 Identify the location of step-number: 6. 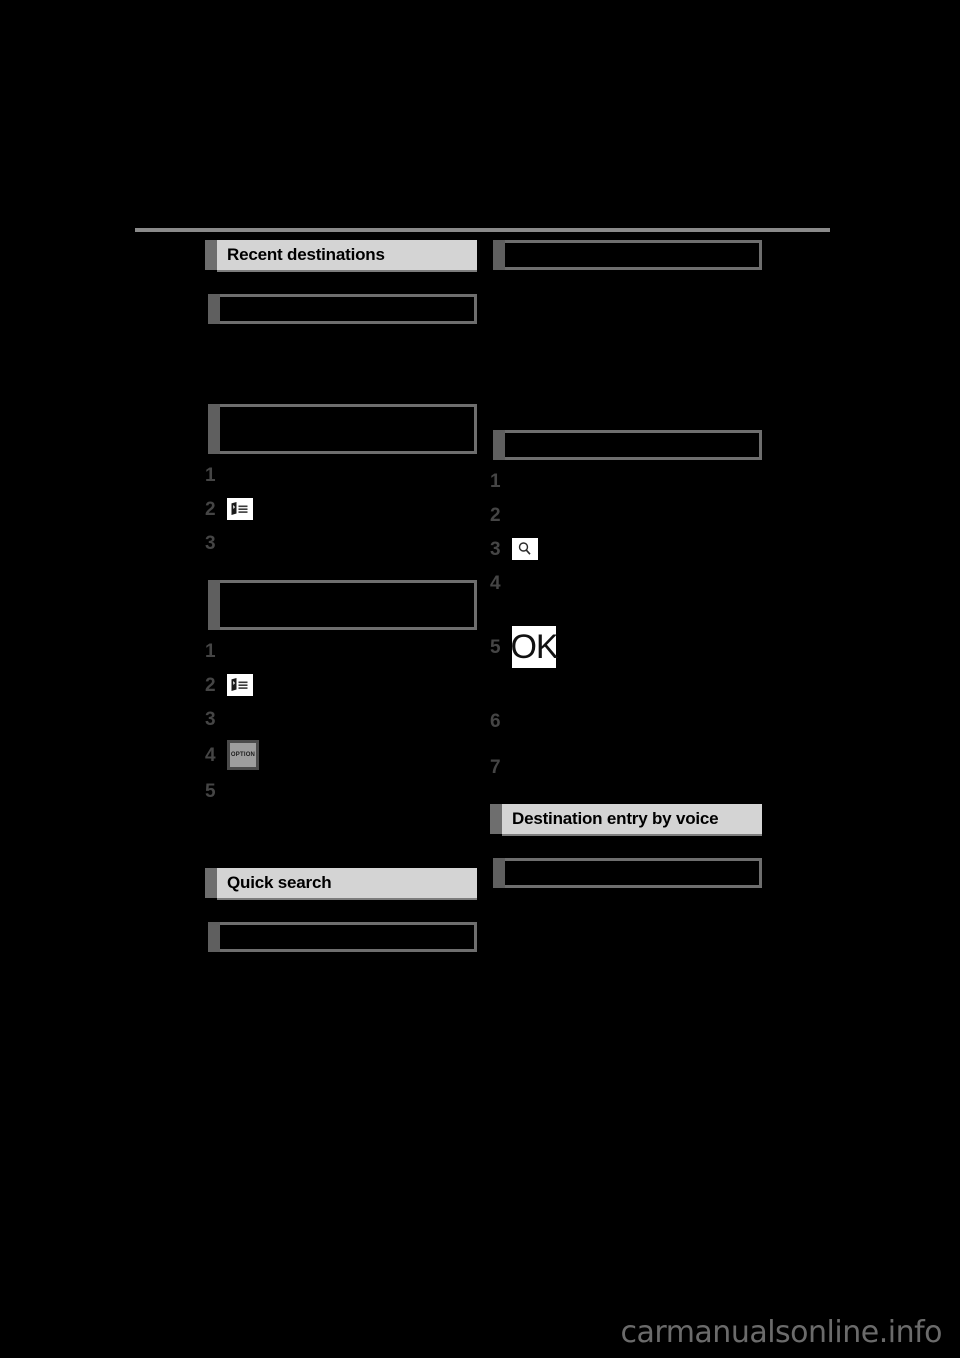
(495, 721).